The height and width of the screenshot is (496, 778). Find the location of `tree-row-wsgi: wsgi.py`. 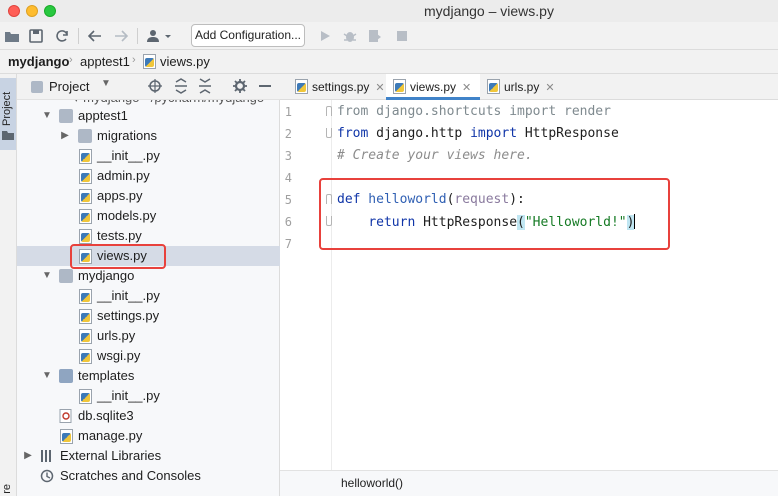

tree-row-wsgi: wsgi.py is located at coordinates (148, 356).